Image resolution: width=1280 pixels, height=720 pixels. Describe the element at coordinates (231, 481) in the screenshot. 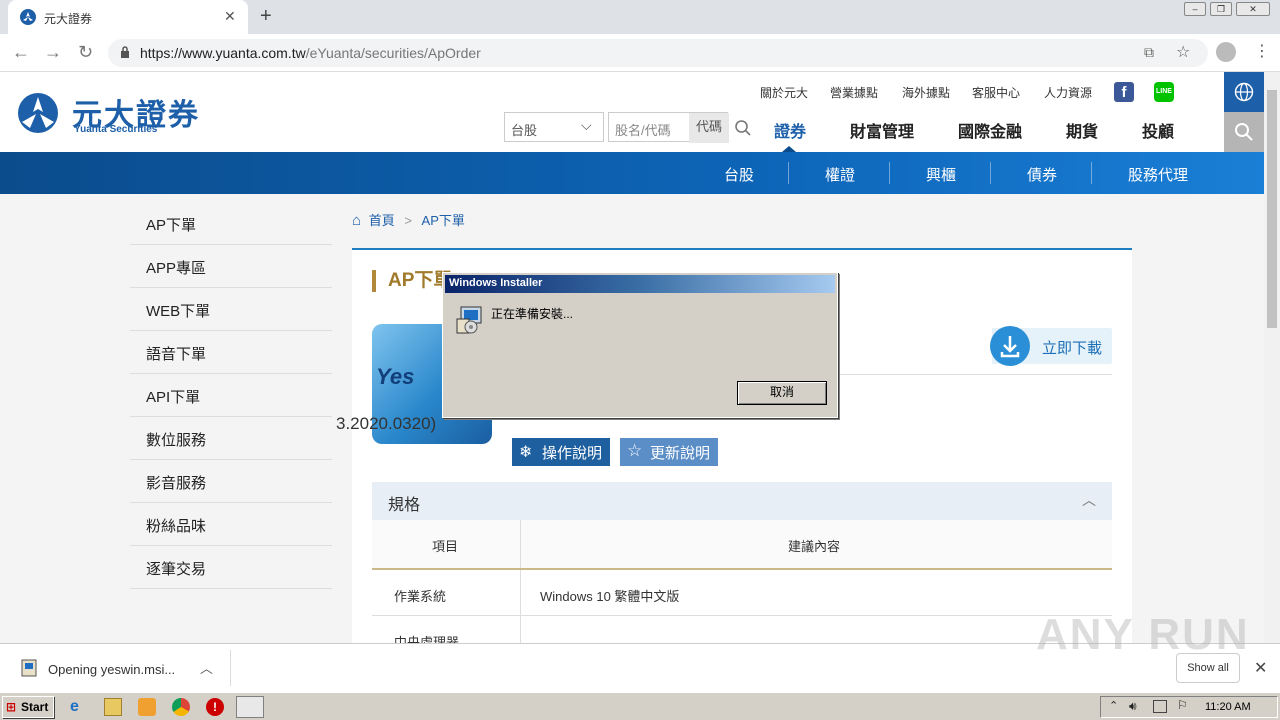

I see `sidebar-item-video: 影音服務` at that location.